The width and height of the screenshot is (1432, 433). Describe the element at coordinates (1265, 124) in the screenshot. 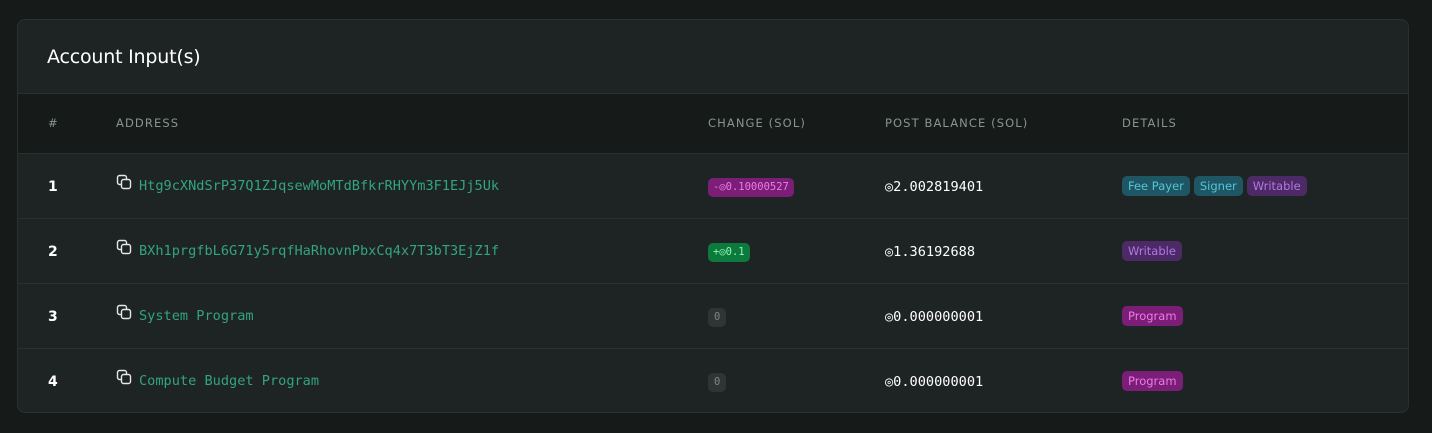

I see `header-details: DETAILS` at that location.